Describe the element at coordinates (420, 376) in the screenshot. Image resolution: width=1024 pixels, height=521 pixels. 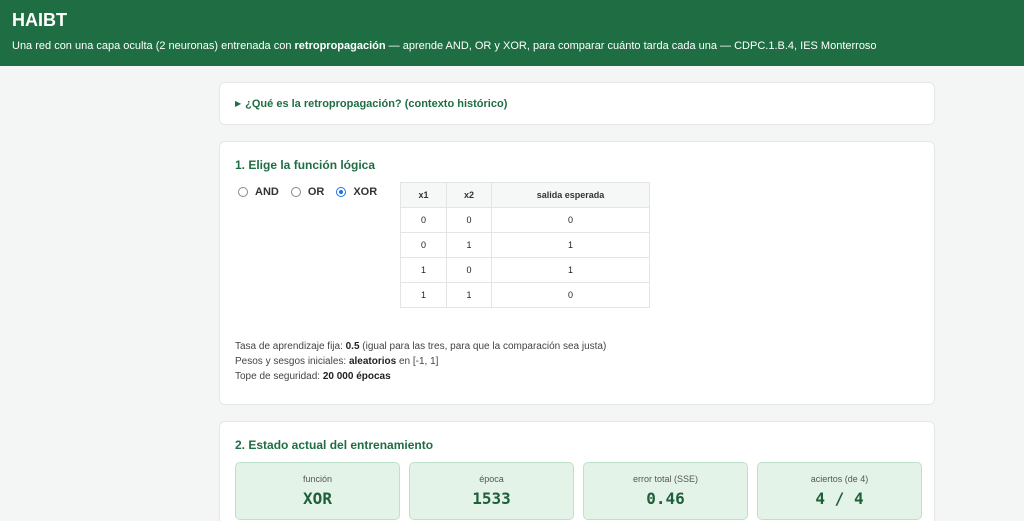
I see `epoch-cap-line: Tope de seguridad: 20 000 épocas` at that location.